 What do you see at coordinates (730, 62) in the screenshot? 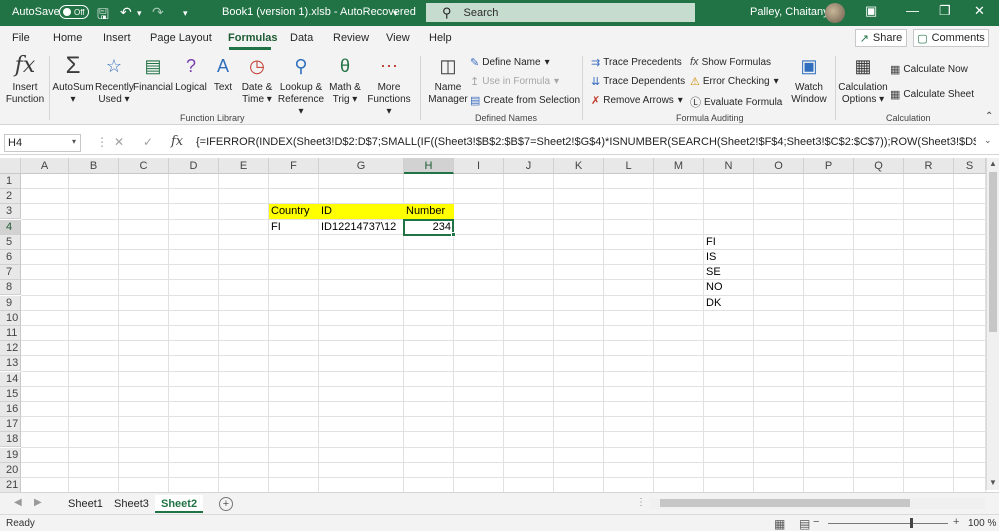
I see `show-formulas-button: fx Show Formulas` at bounding box center [730, 62].